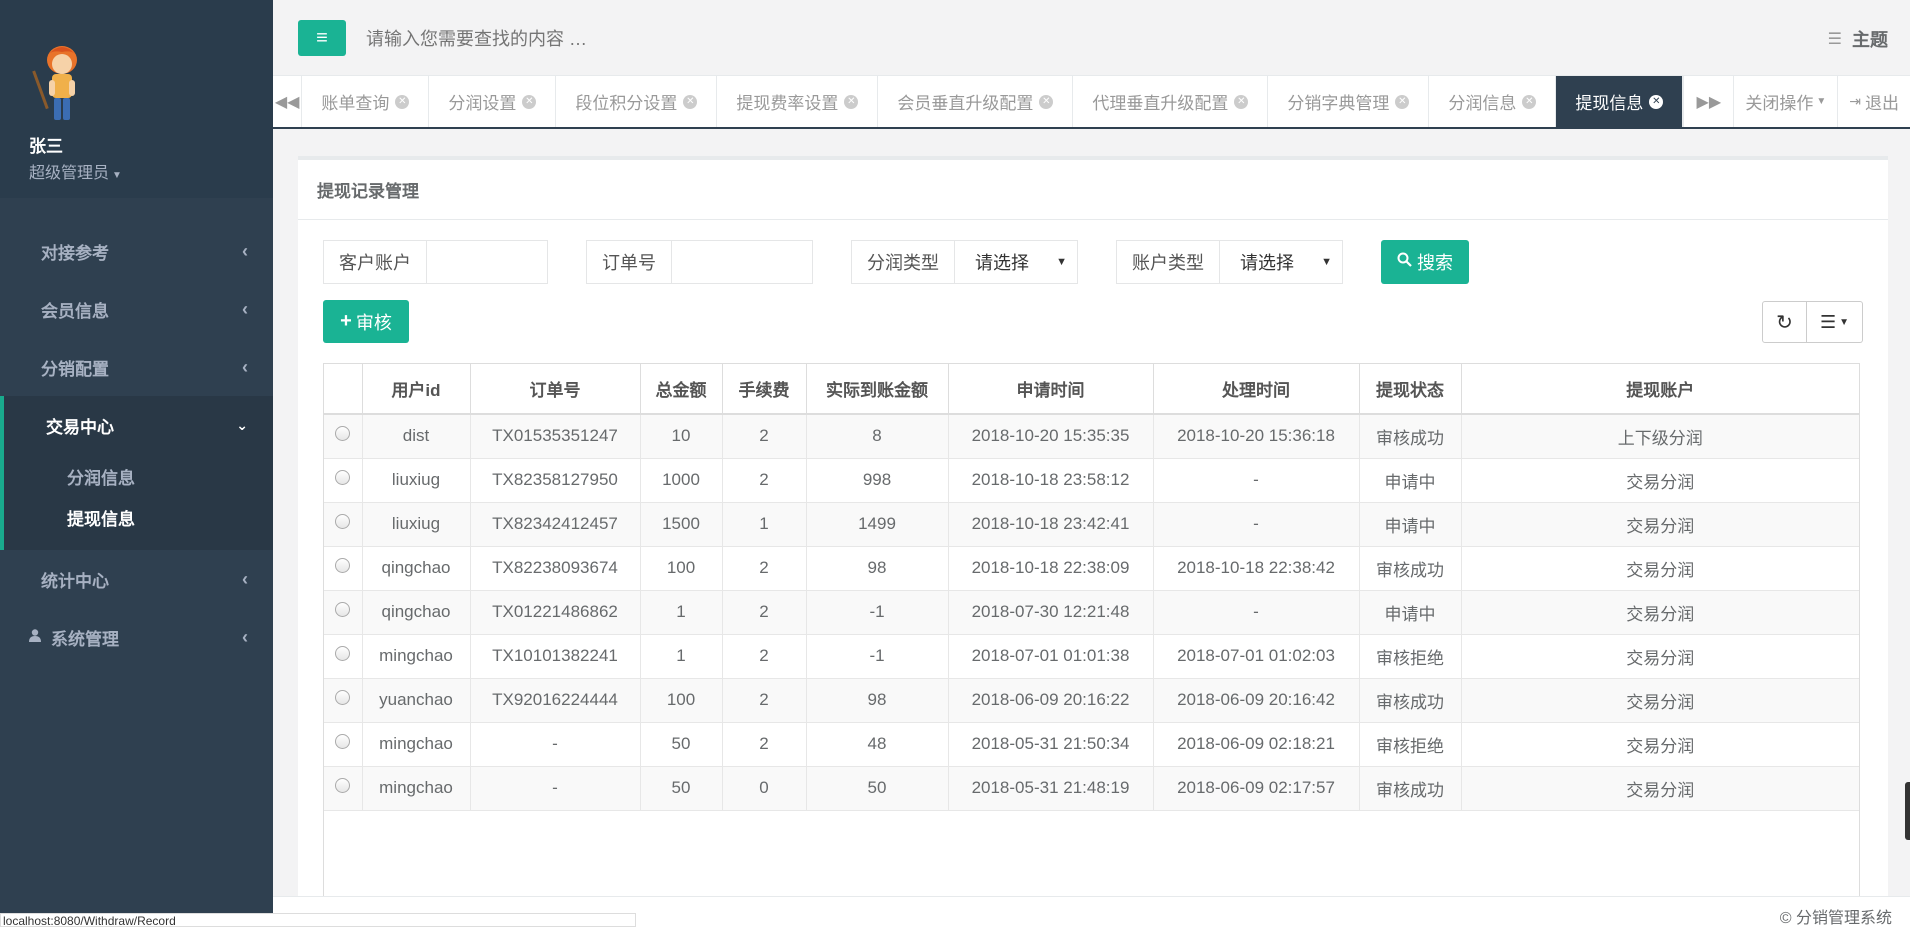 The height and width of the screenshot is (927, 1910). What do you see at coordinates (245, 308) in the screenshot?
I see `chevron-left-icon: ‹` at bounding box center [245, 308].